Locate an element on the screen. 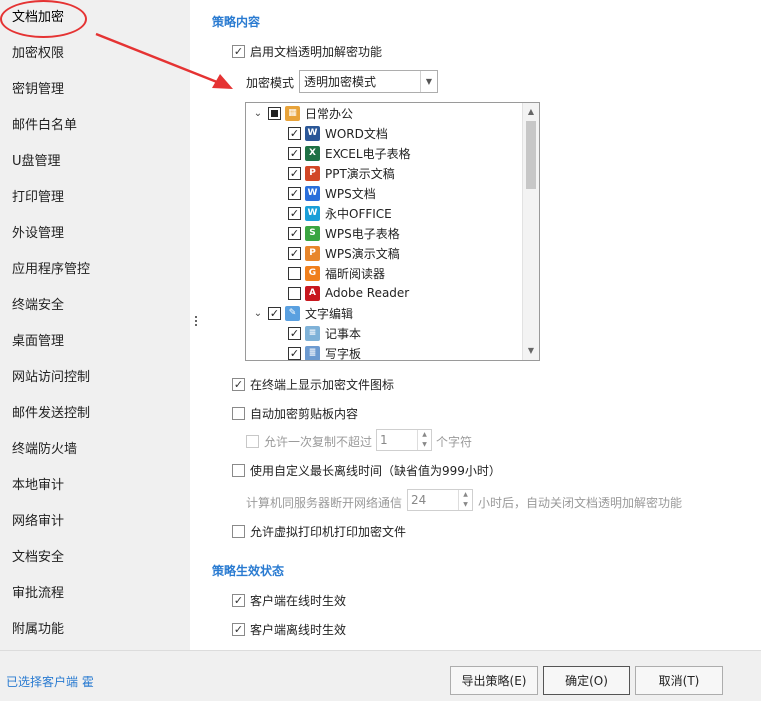 This screenshot has height=701, width=761. offline-prefix: 计算机同服务器断开网络通信 is located at coordinates (324, 503).